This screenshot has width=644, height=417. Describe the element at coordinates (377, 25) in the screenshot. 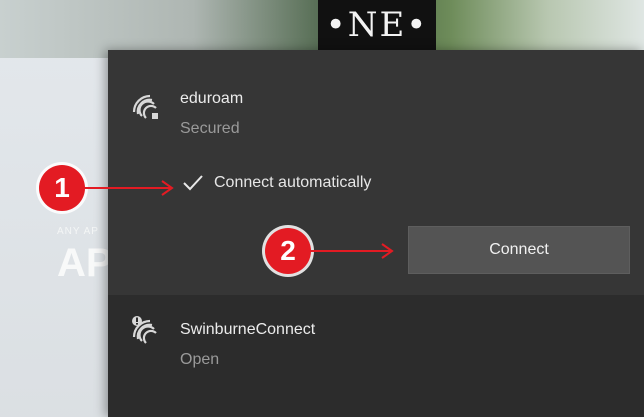

I see `background-sign: •NE•` at that location.